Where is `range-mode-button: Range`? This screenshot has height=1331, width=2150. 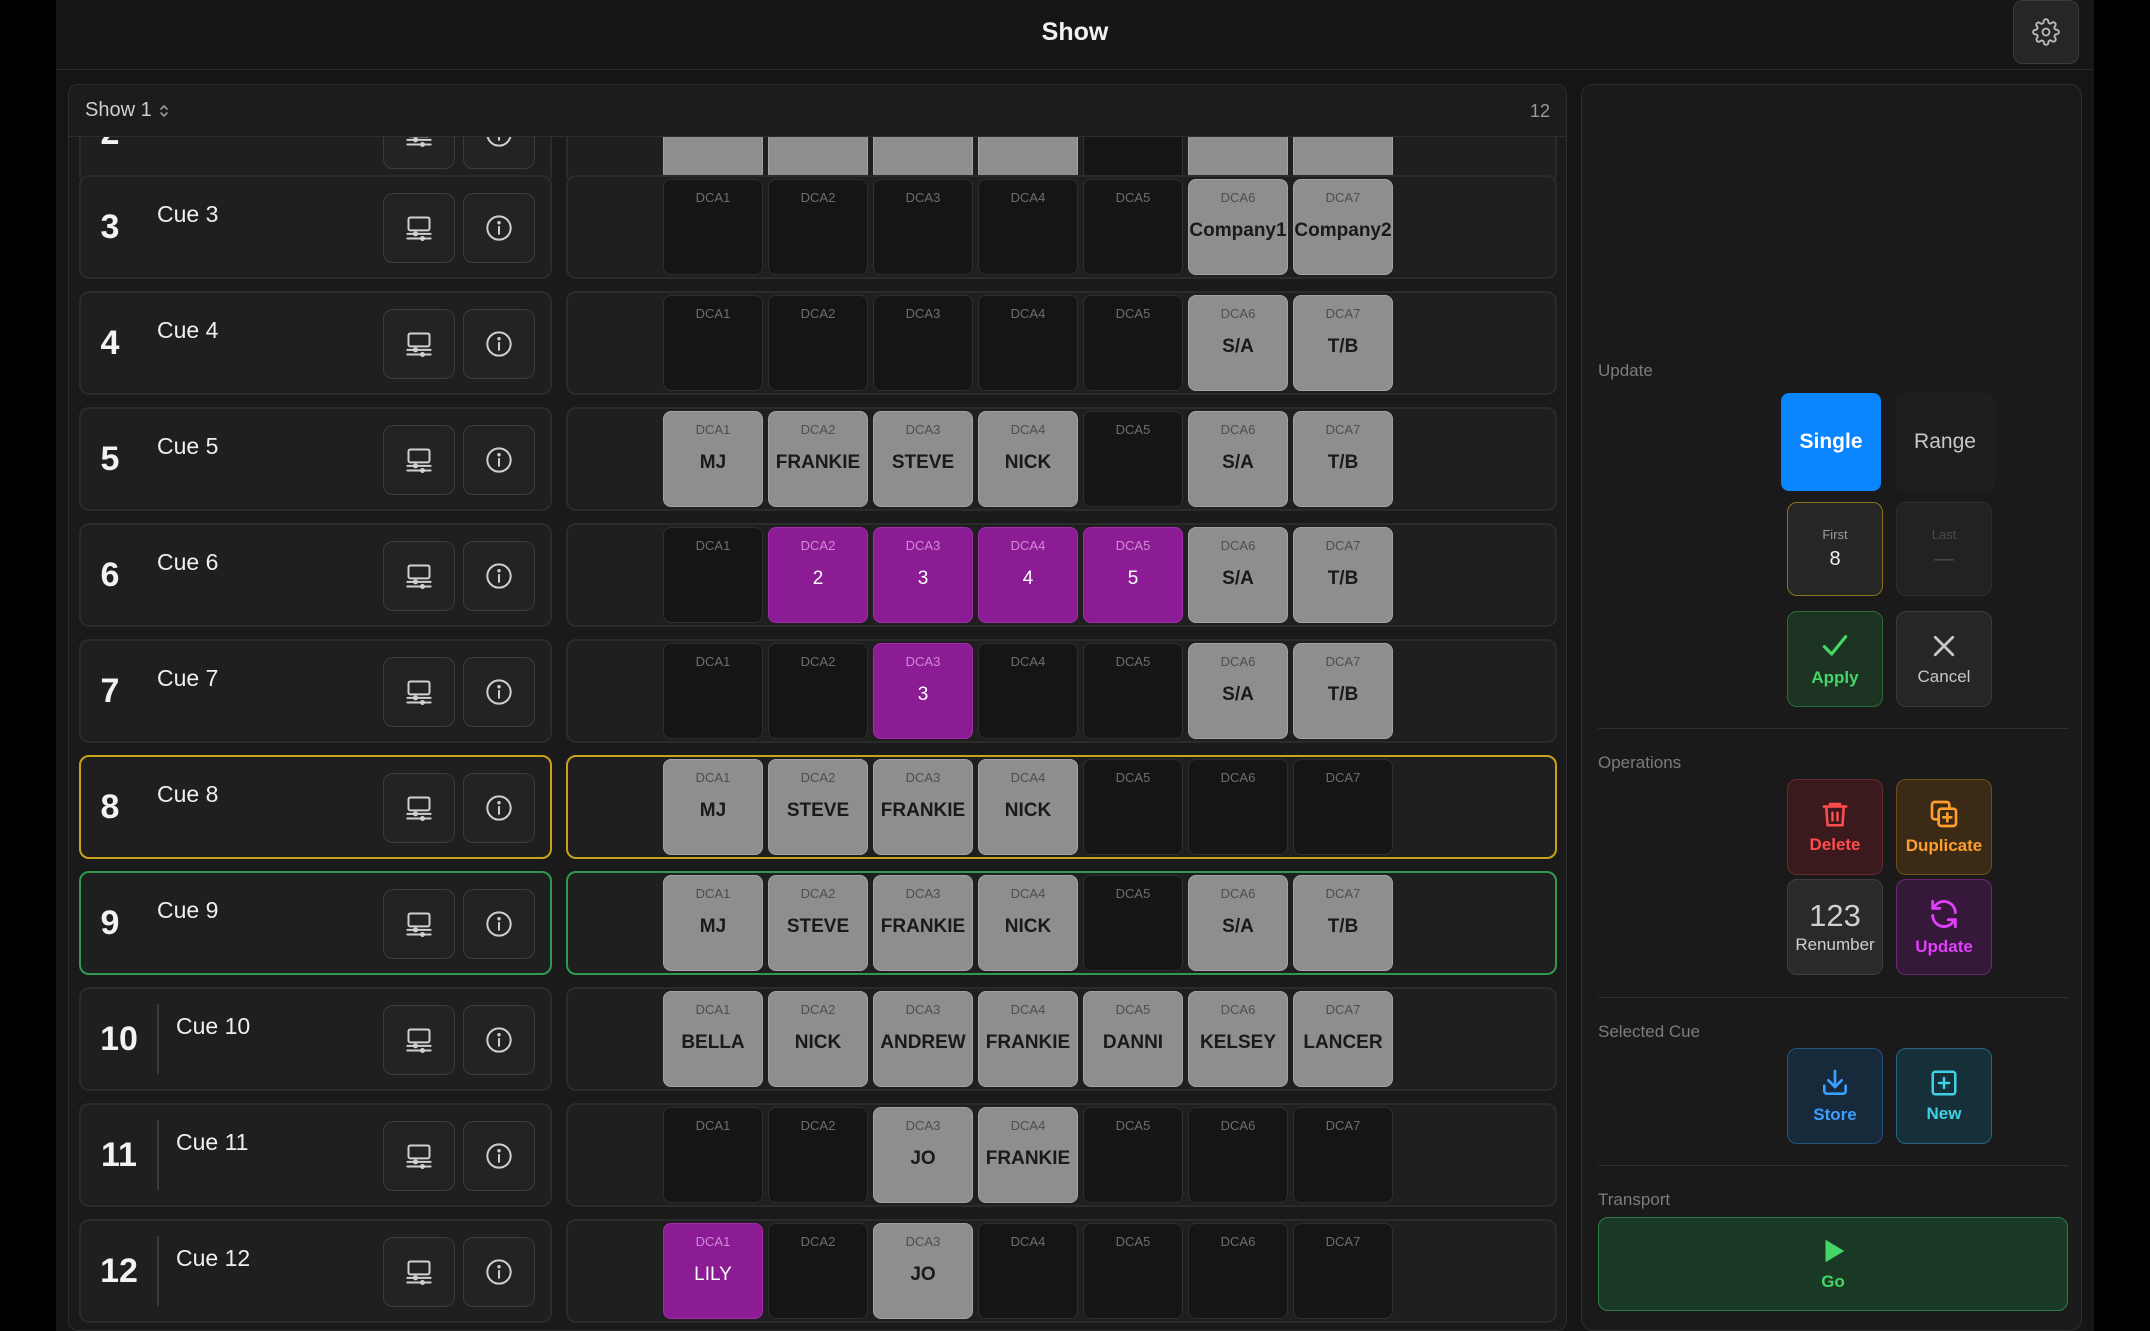 range-mode-button: Range is located at coordinates (1945, 442).